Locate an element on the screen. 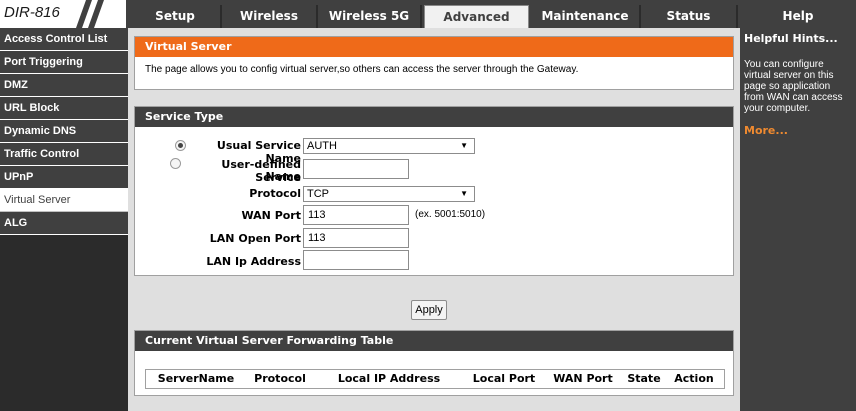 This screenshot has height=411, width=856. page-title: Virtual Server is located at coordinates (434, 47).